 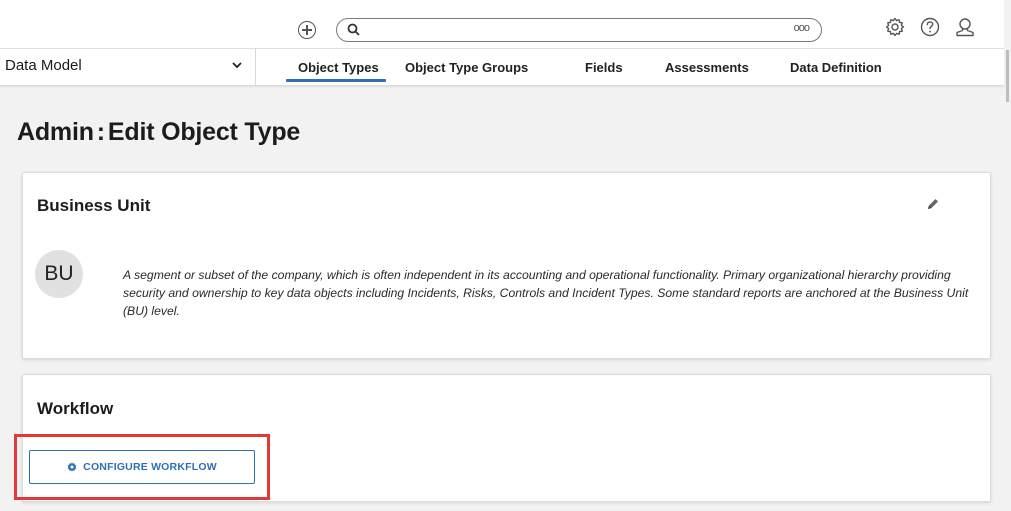 What do you see at coordinates (933, 204) in the screenshot?
I see `edit-pencil-icon` at bounding box center [933, 204].